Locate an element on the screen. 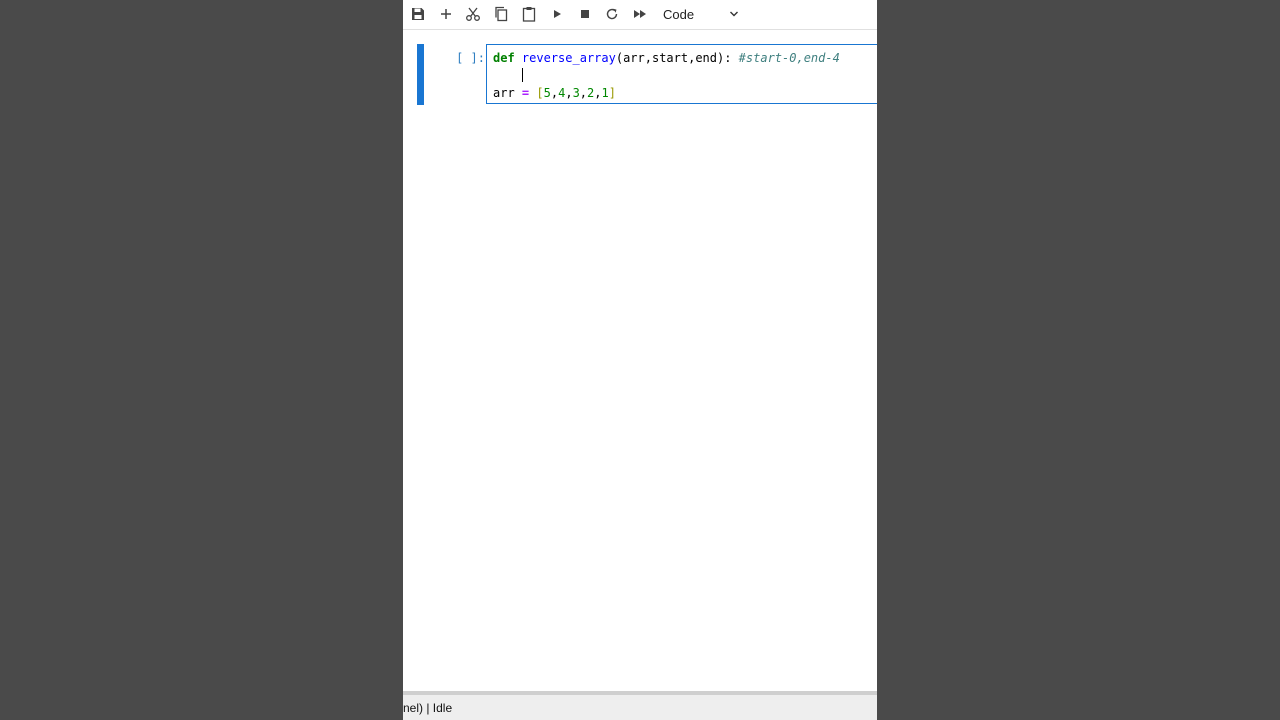 The image size is (1280, 720). restart-icon is located at coordinates (612, 14).